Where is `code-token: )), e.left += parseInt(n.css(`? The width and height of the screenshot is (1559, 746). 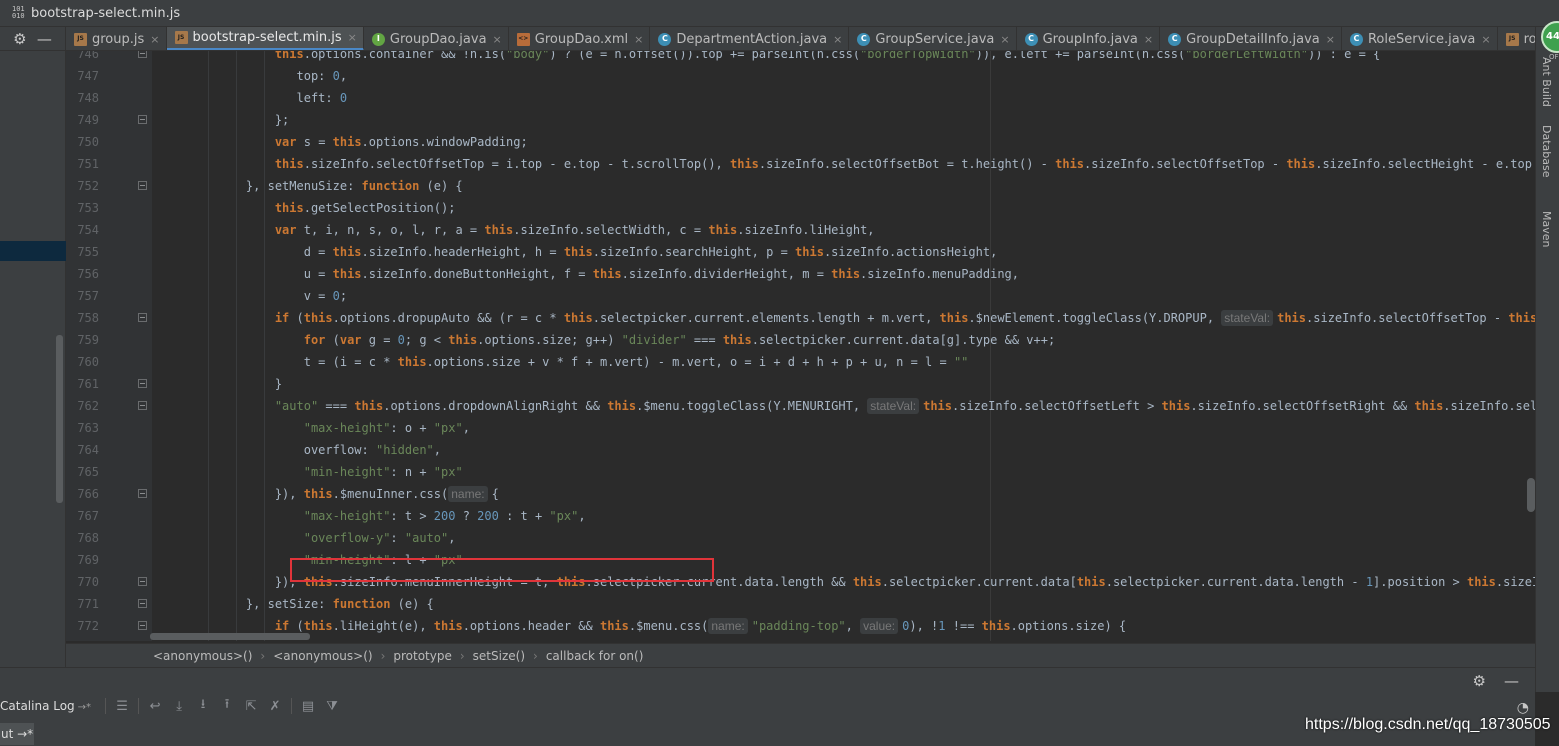
code-token: )), e.left += parseInt(n.css( is located at coordinates (1080, 56).